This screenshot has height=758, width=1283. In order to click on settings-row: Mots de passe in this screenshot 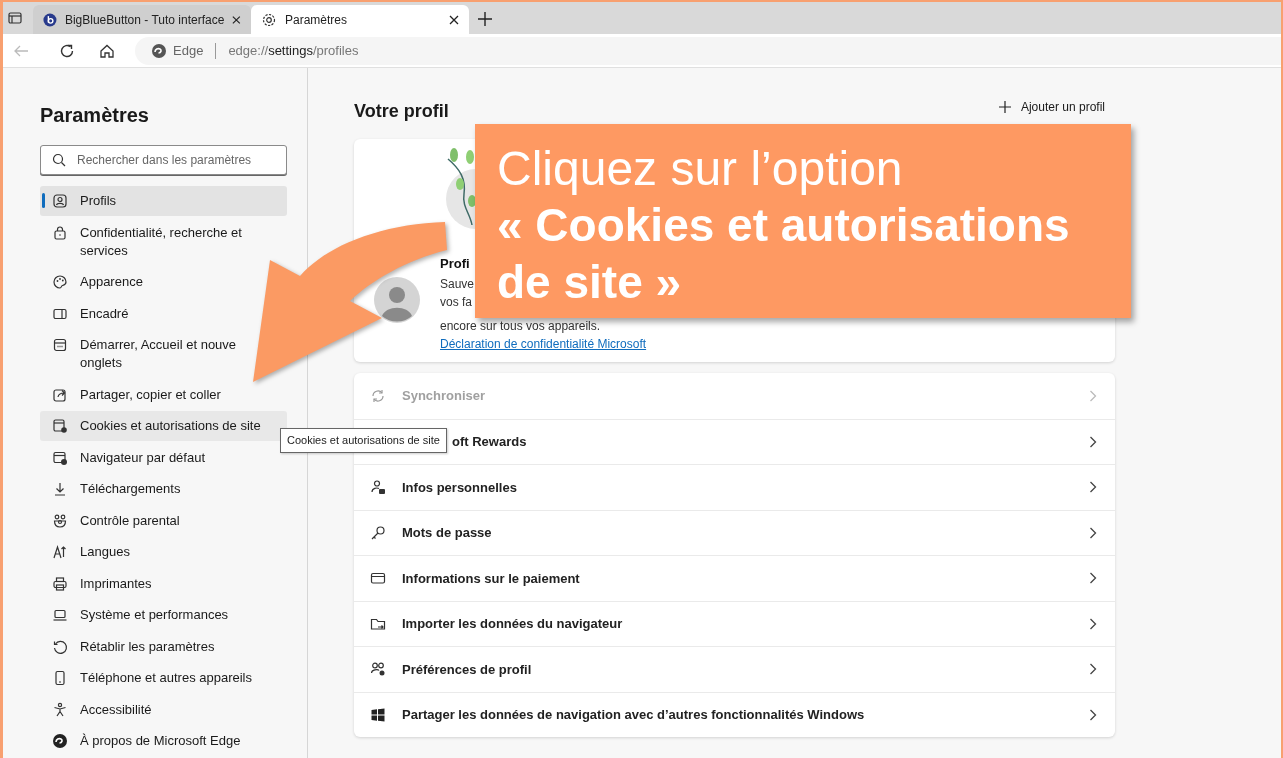, I will do `click(734, 532)`.